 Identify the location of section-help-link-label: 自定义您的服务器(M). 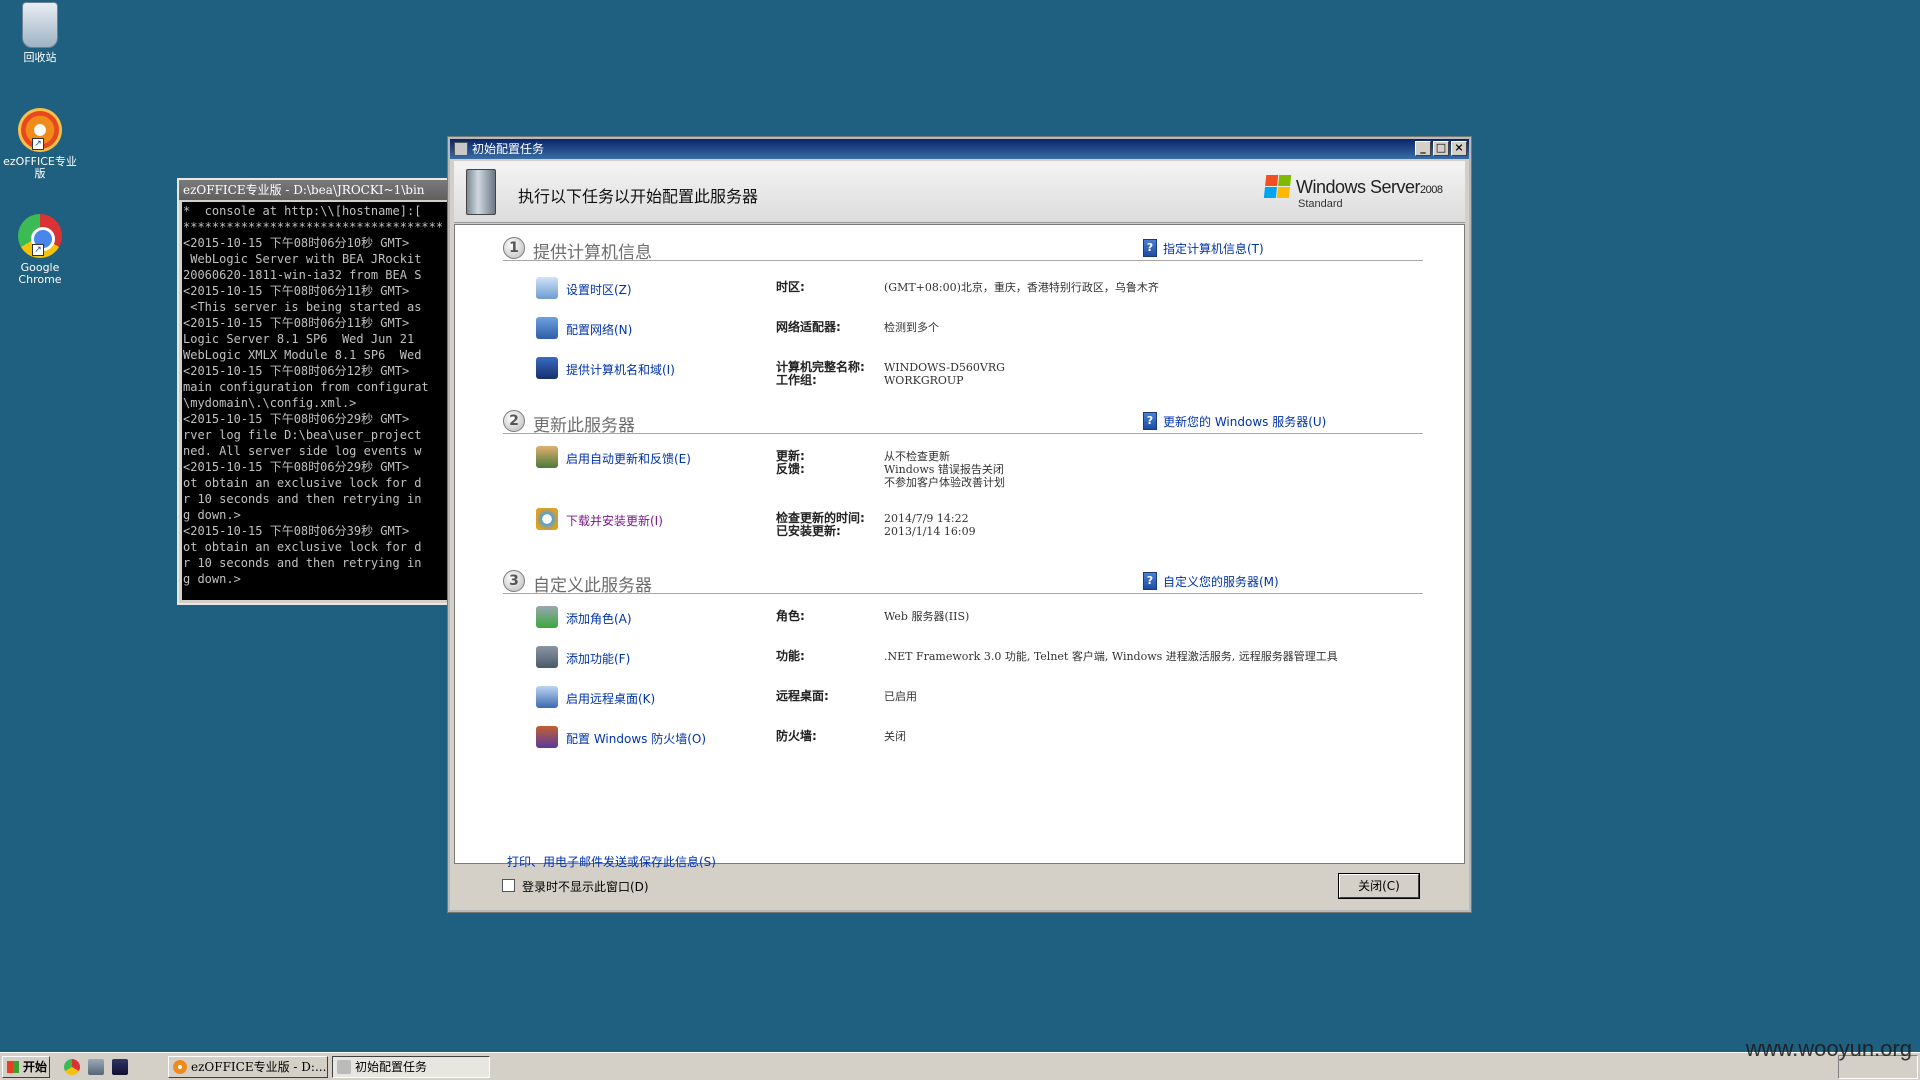
(1221, 581).